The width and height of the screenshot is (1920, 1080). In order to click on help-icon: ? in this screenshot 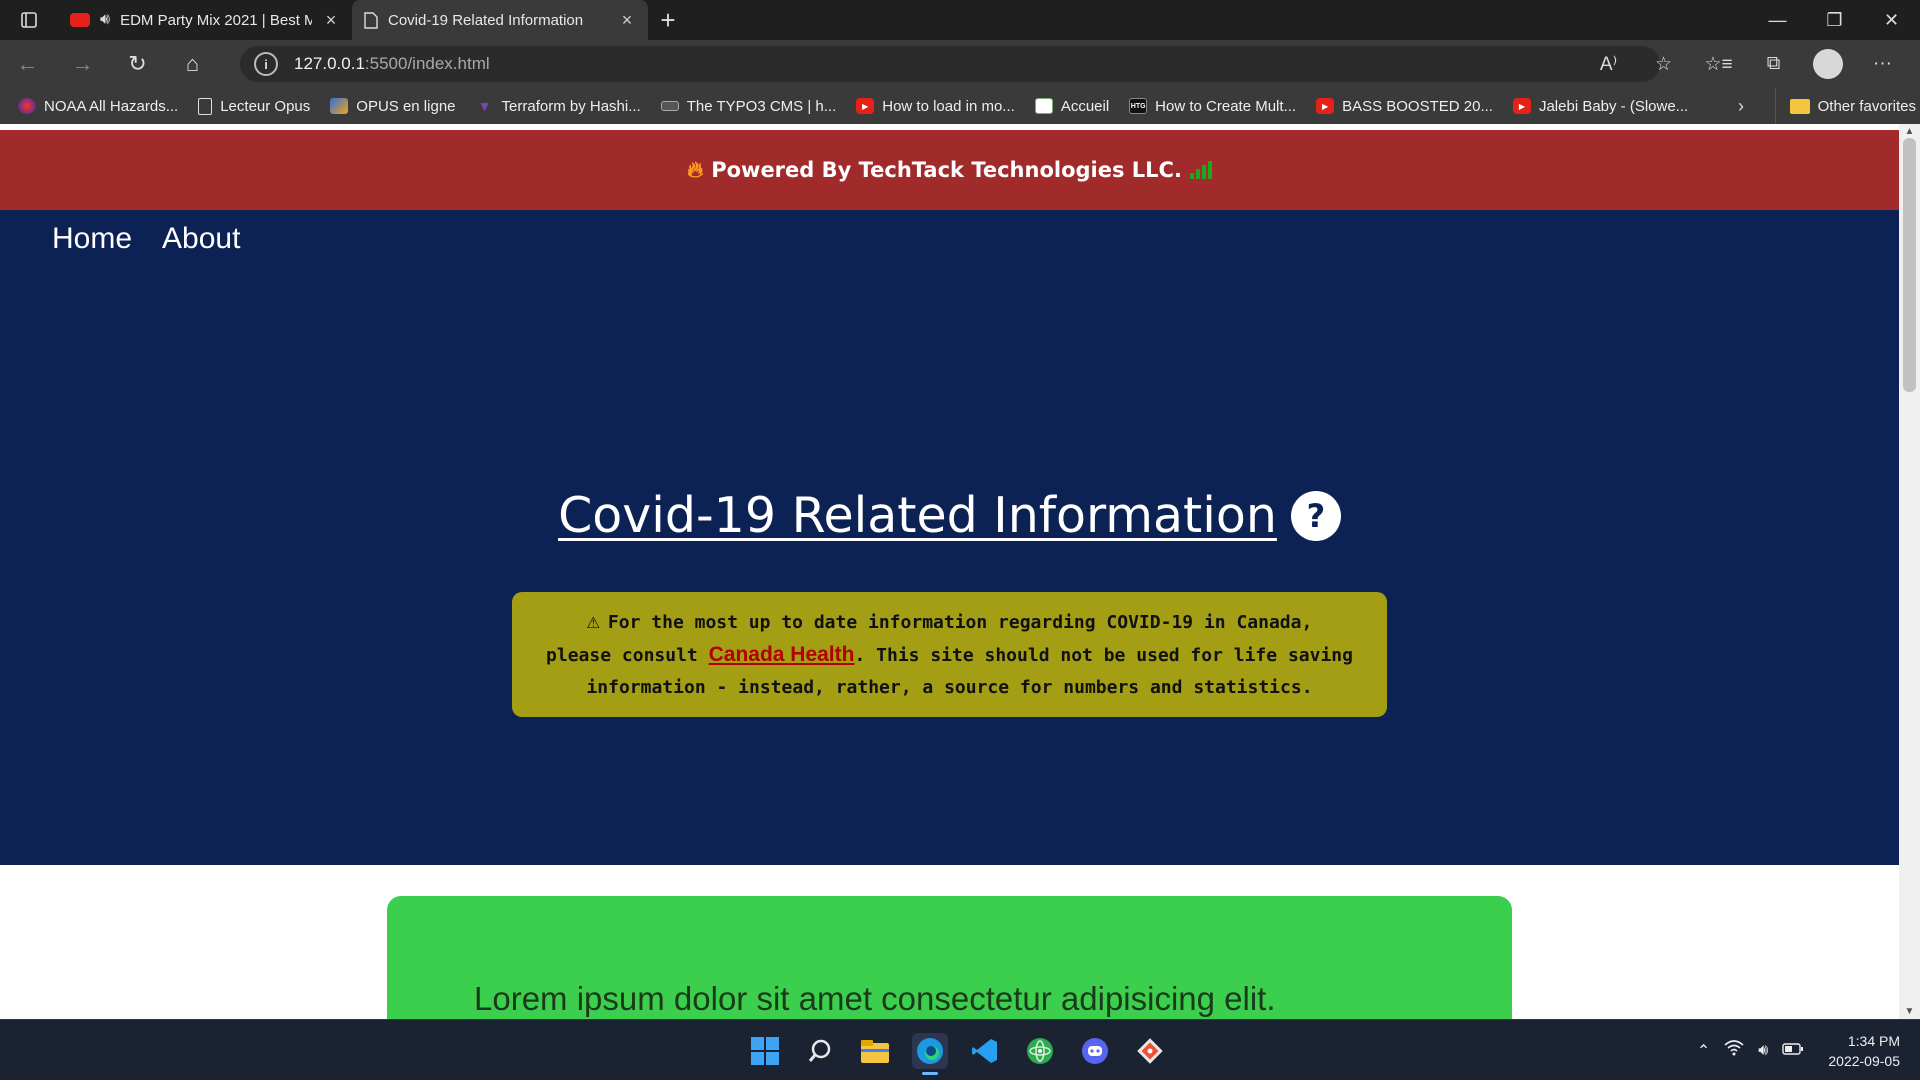, I will do `click(1315, 515)`.